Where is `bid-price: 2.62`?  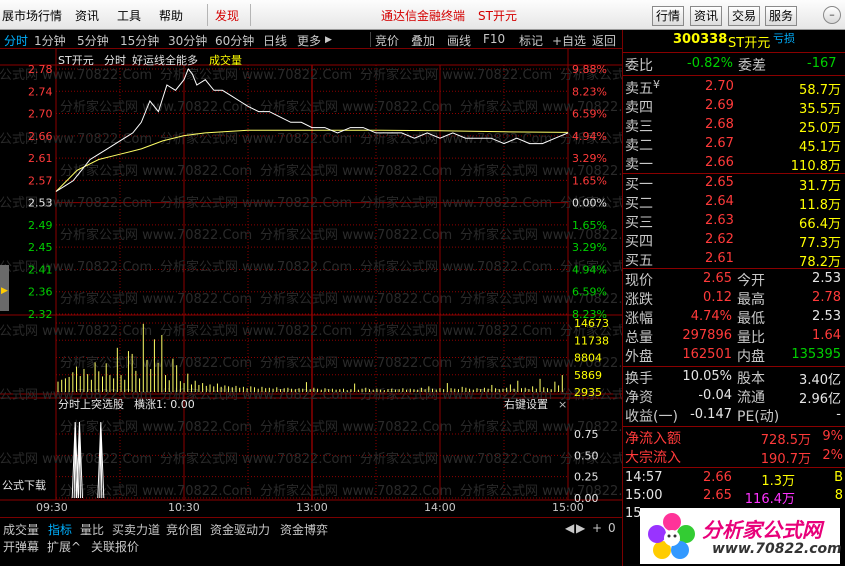 bid-price: 2.62 is located at coordinates (719, 239).